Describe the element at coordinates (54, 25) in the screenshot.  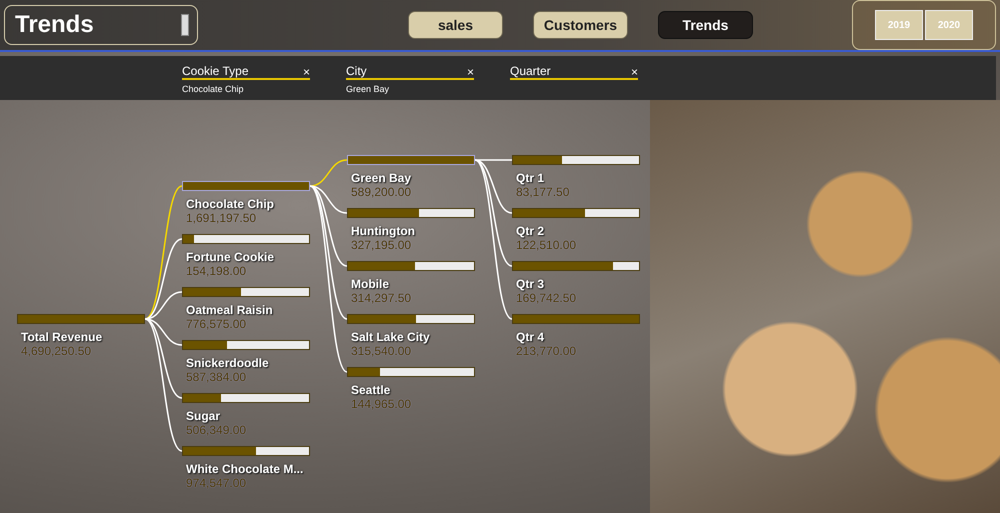
I see `page-title: Trends` at that location.